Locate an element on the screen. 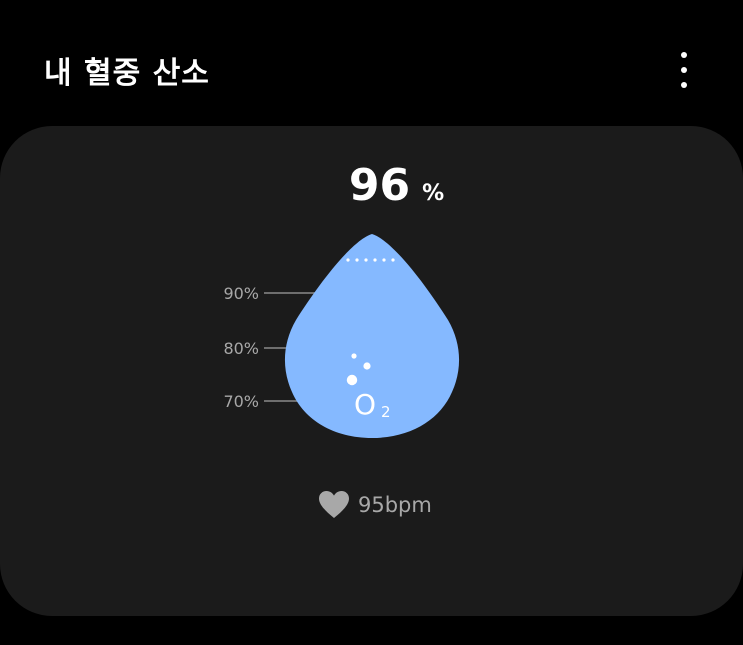  heart-rate-row: 95bpm is located at coordinates (375, 505).